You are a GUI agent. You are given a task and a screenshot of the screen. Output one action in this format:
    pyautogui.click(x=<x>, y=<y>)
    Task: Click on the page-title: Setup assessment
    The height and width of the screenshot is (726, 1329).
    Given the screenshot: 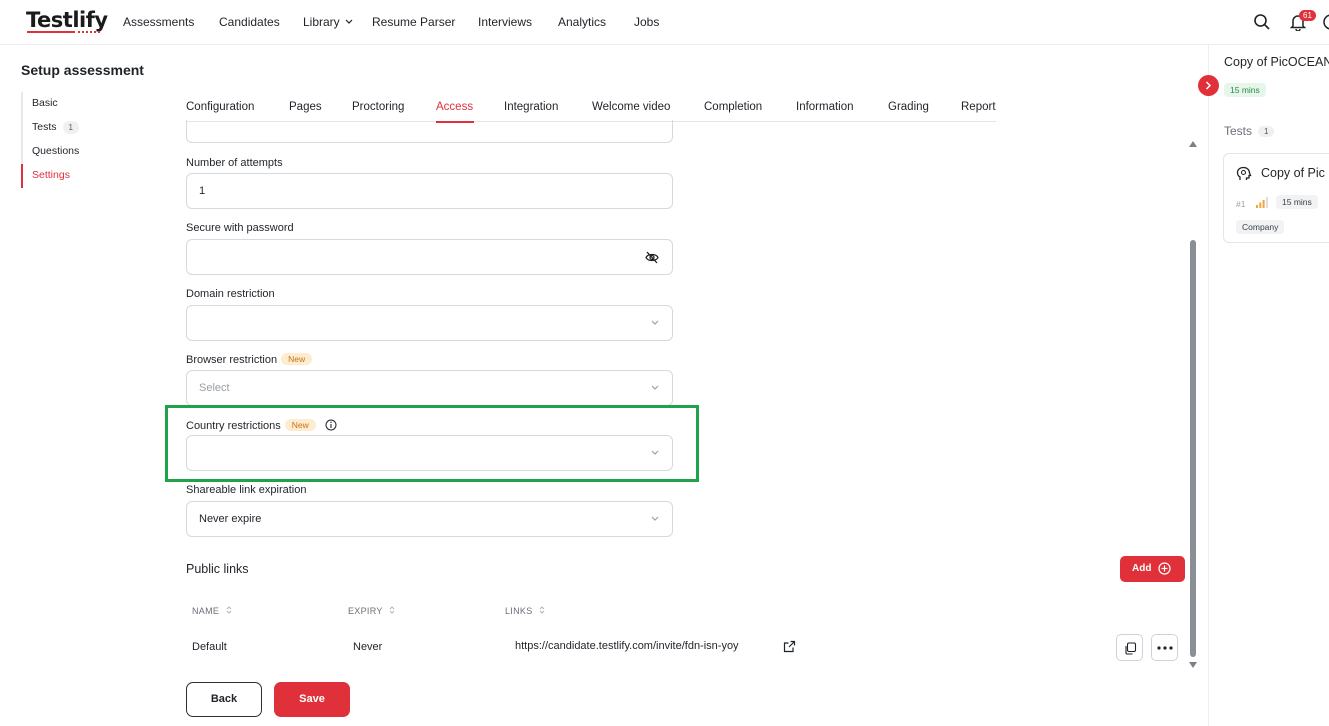 What is the action you would take?
    pyautogui.click(x=82, y=70)
    